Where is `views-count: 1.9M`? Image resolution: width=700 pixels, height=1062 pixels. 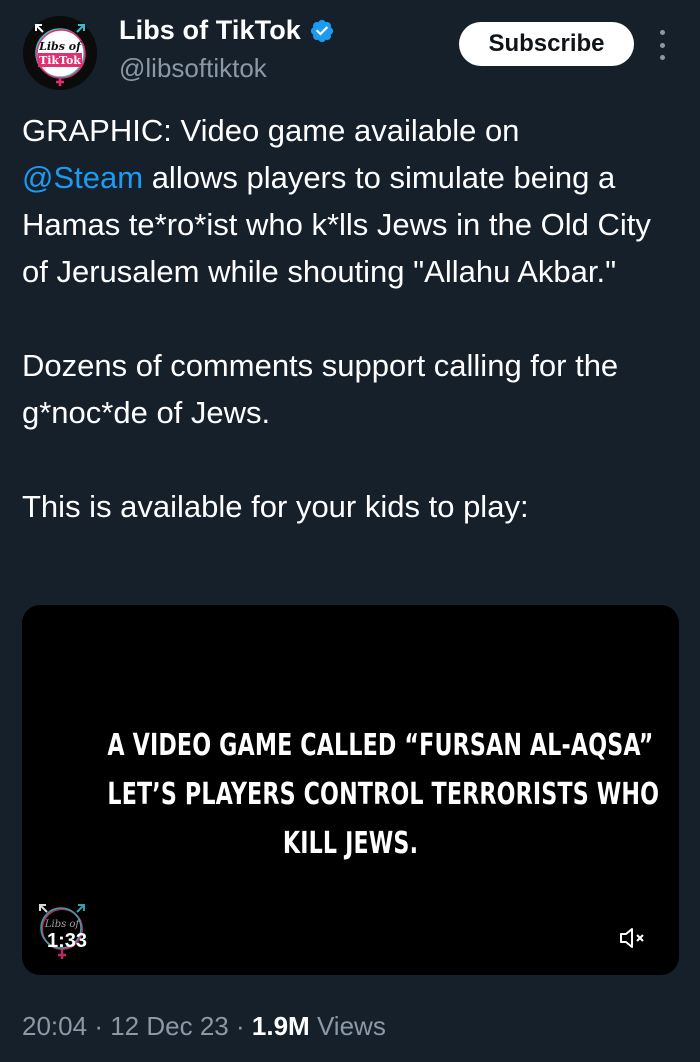 views-count: 1.9M is located at coordinates (280, 1026).